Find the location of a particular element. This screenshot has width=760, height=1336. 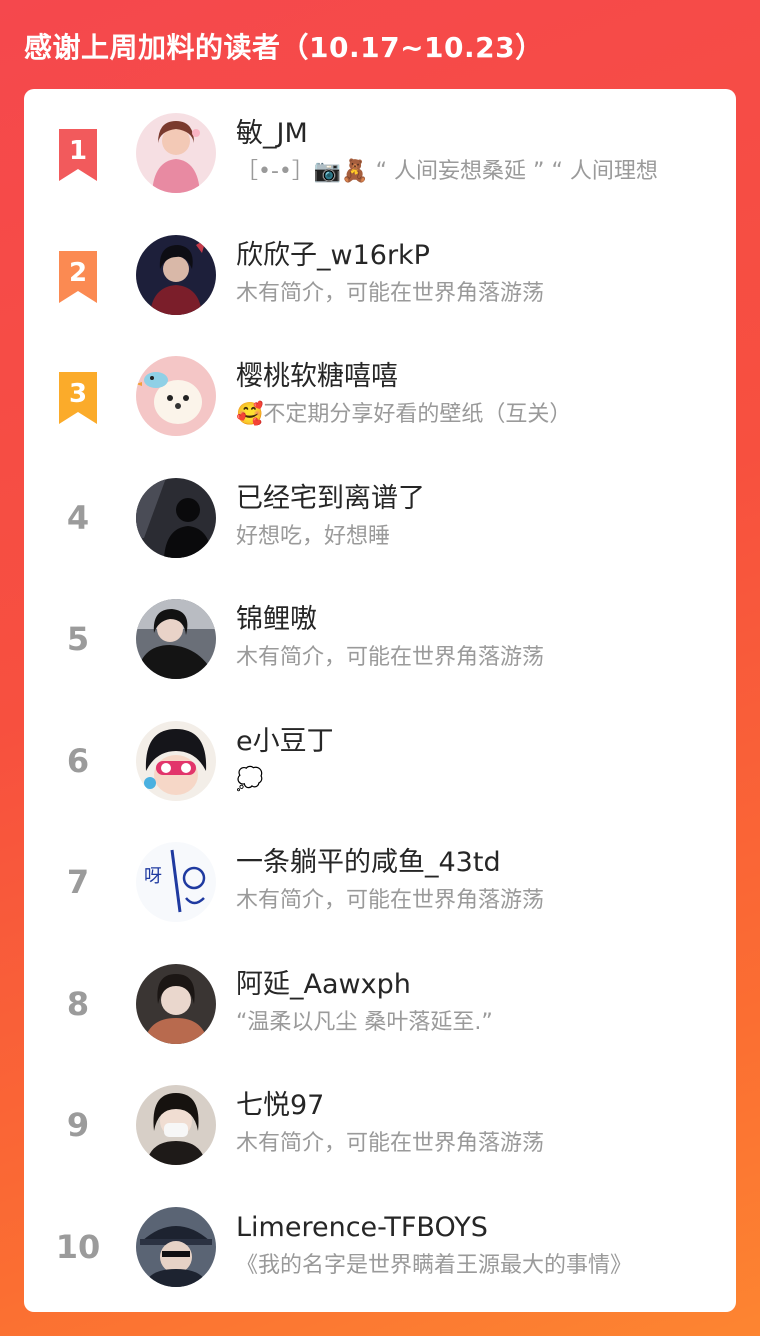

rank-ribbon-icon: 2 is located at coordinates (78, 277).